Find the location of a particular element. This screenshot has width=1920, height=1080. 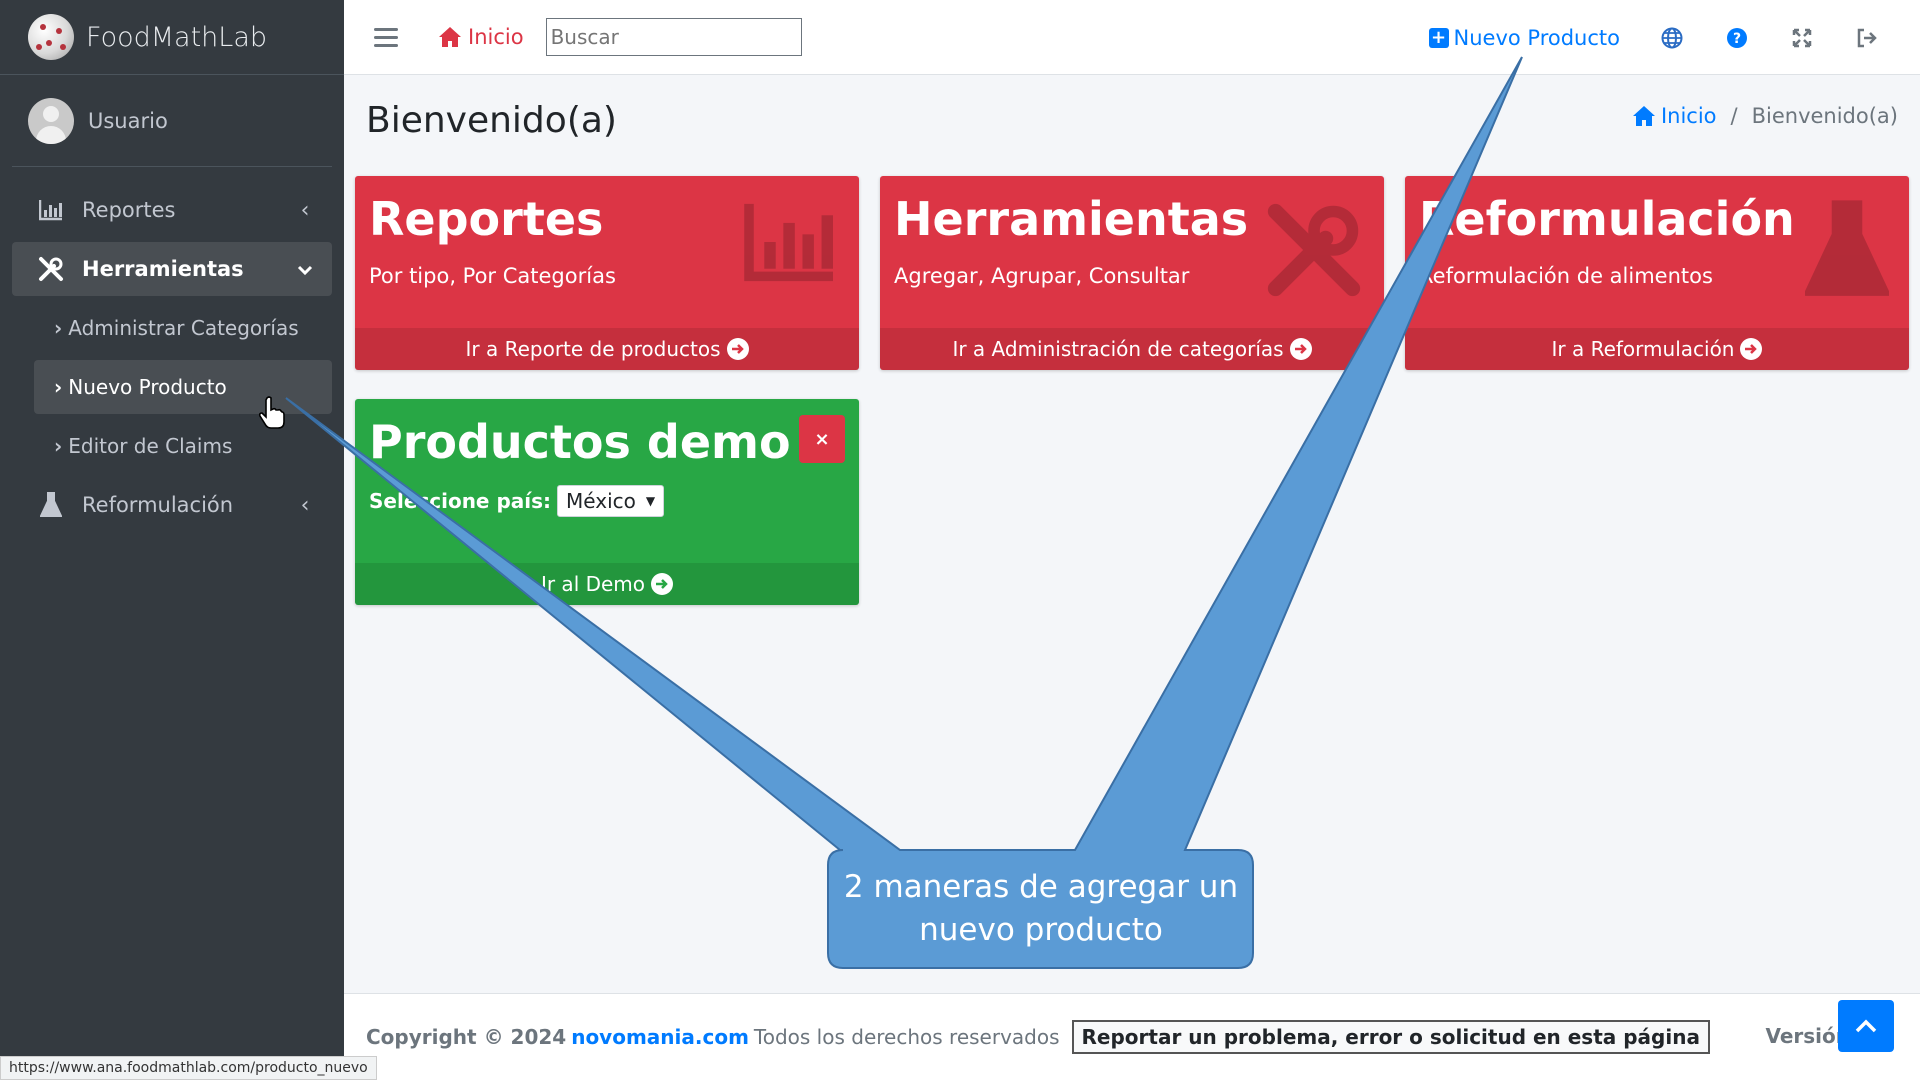

sidebar-subitem-editor-de-claims: › Editor de Claims is located at coordinates (183, 446).